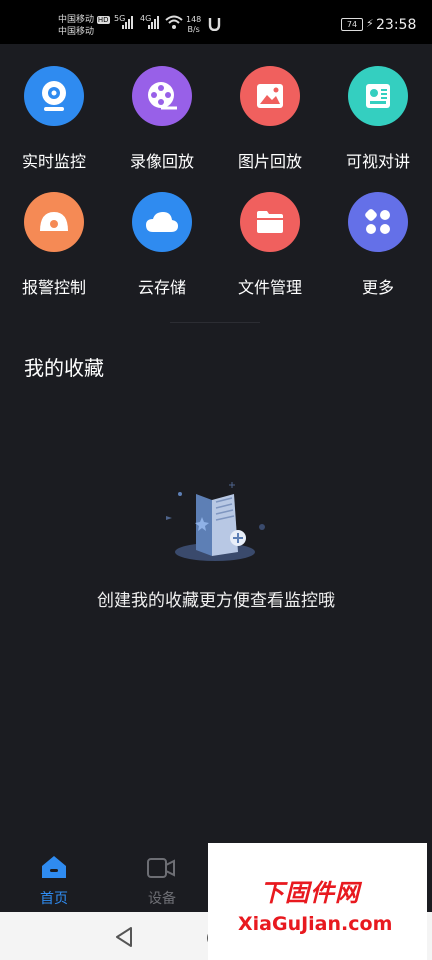  What do you see at coordinates (54, 899) in the screenshot?
I see `tab-label: 首页` at bounding box center [54, 899].